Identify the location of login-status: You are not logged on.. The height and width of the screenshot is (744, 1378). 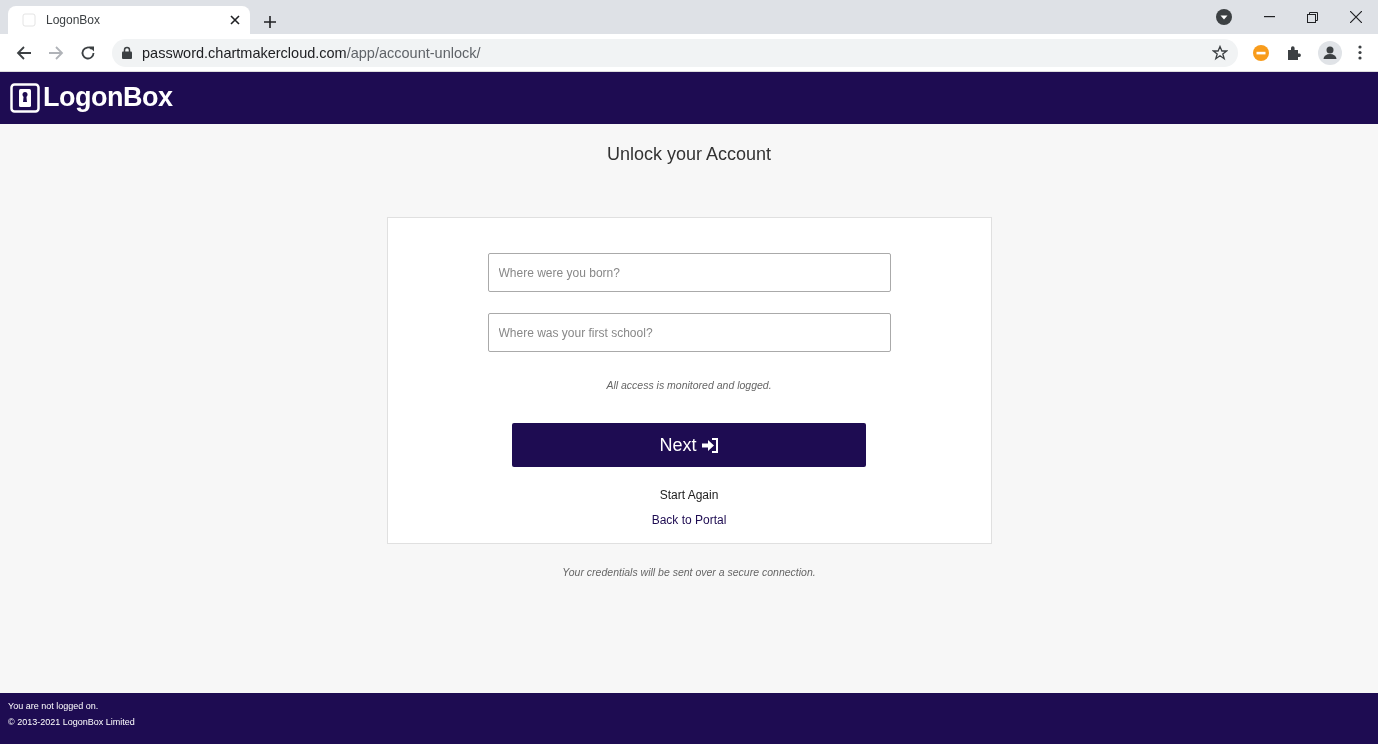
(54, 706).